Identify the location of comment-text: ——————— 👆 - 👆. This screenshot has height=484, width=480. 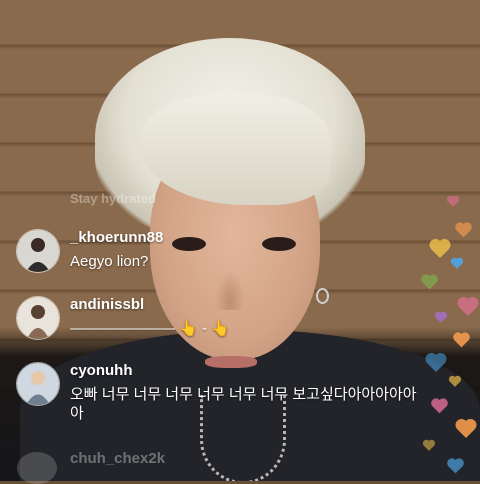
(150, 328).